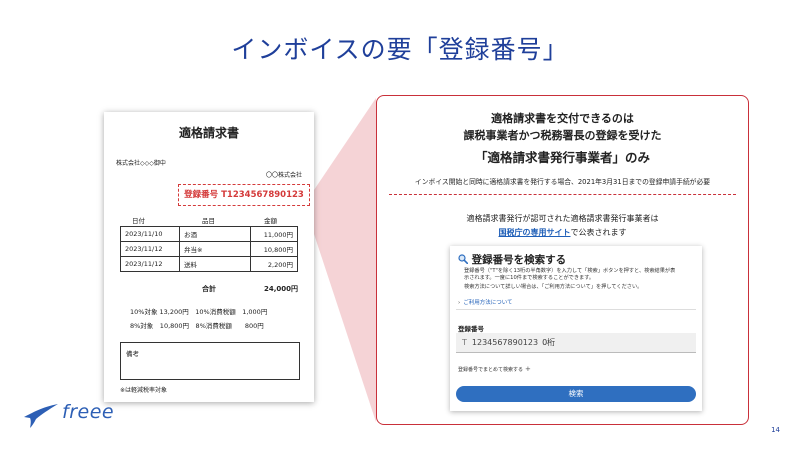  What do you see at coordinates (215, 249) in the screenshot?
I see `table-cell: 弁当※` at bounding box center [215, 249].